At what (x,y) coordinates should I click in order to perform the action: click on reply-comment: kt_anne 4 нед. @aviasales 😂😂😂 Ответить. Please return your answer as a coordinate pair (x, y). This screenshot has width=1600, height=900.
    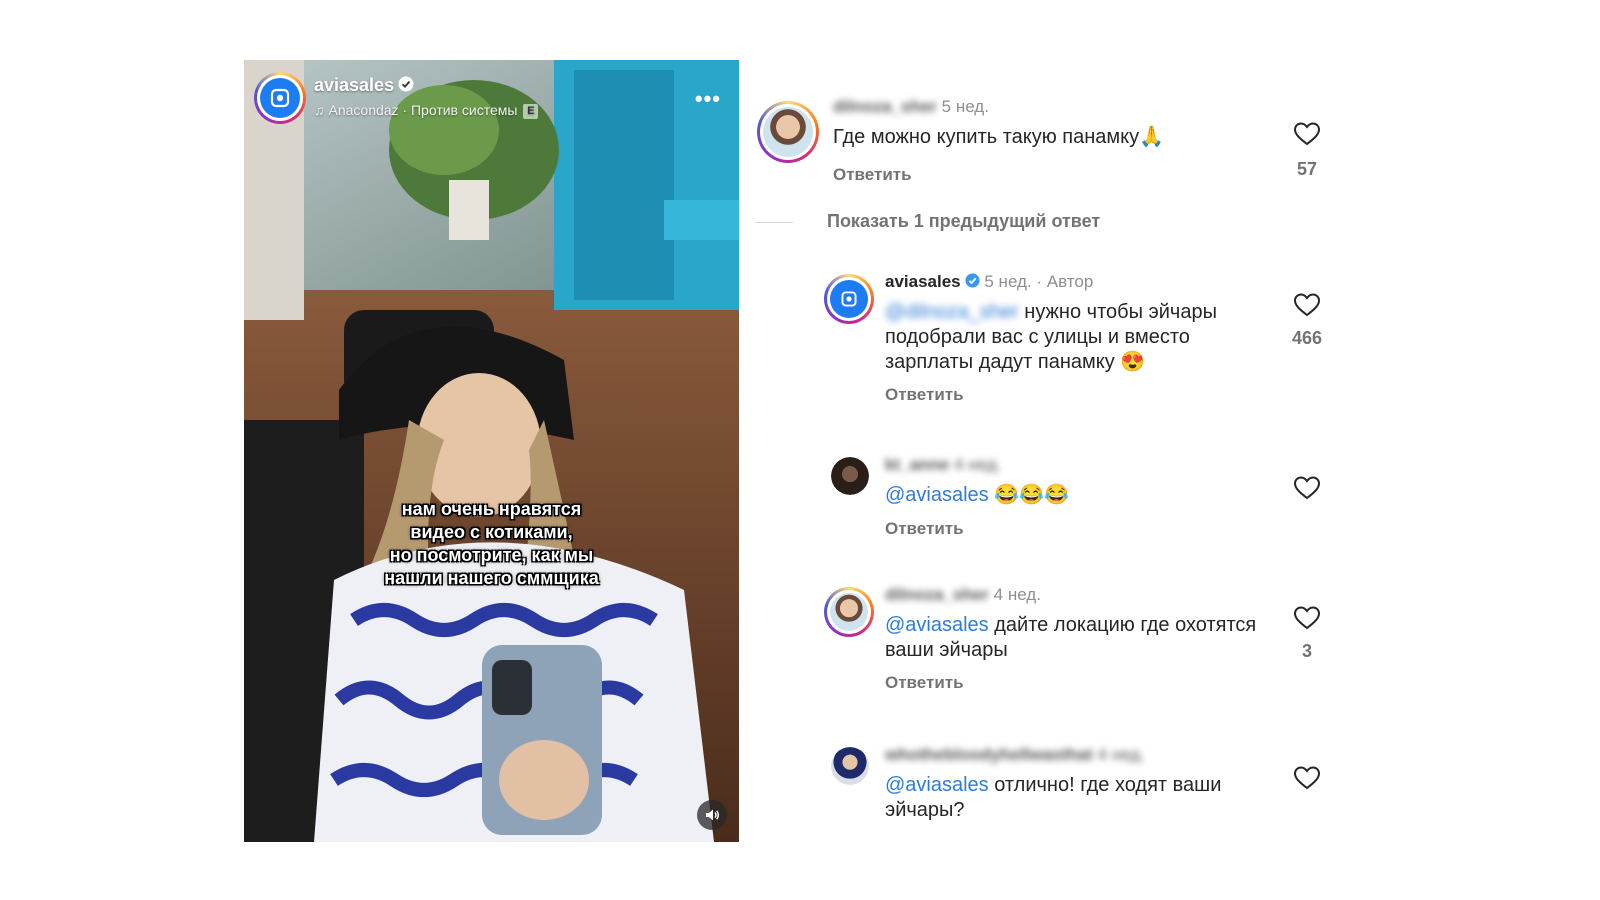
    Looking at the image, I should click on (1055, 503).